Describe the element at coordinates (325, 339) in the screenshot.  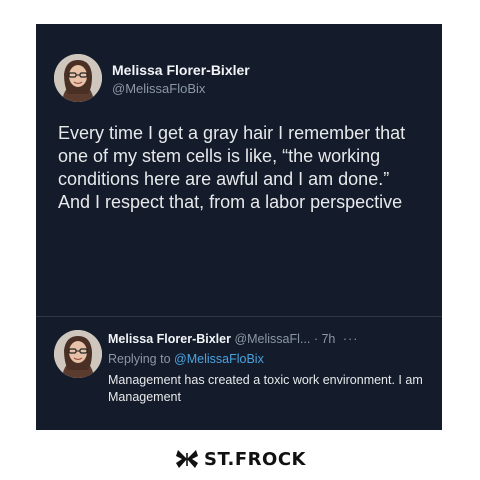
I see `reply-time: · 7h` at that location.